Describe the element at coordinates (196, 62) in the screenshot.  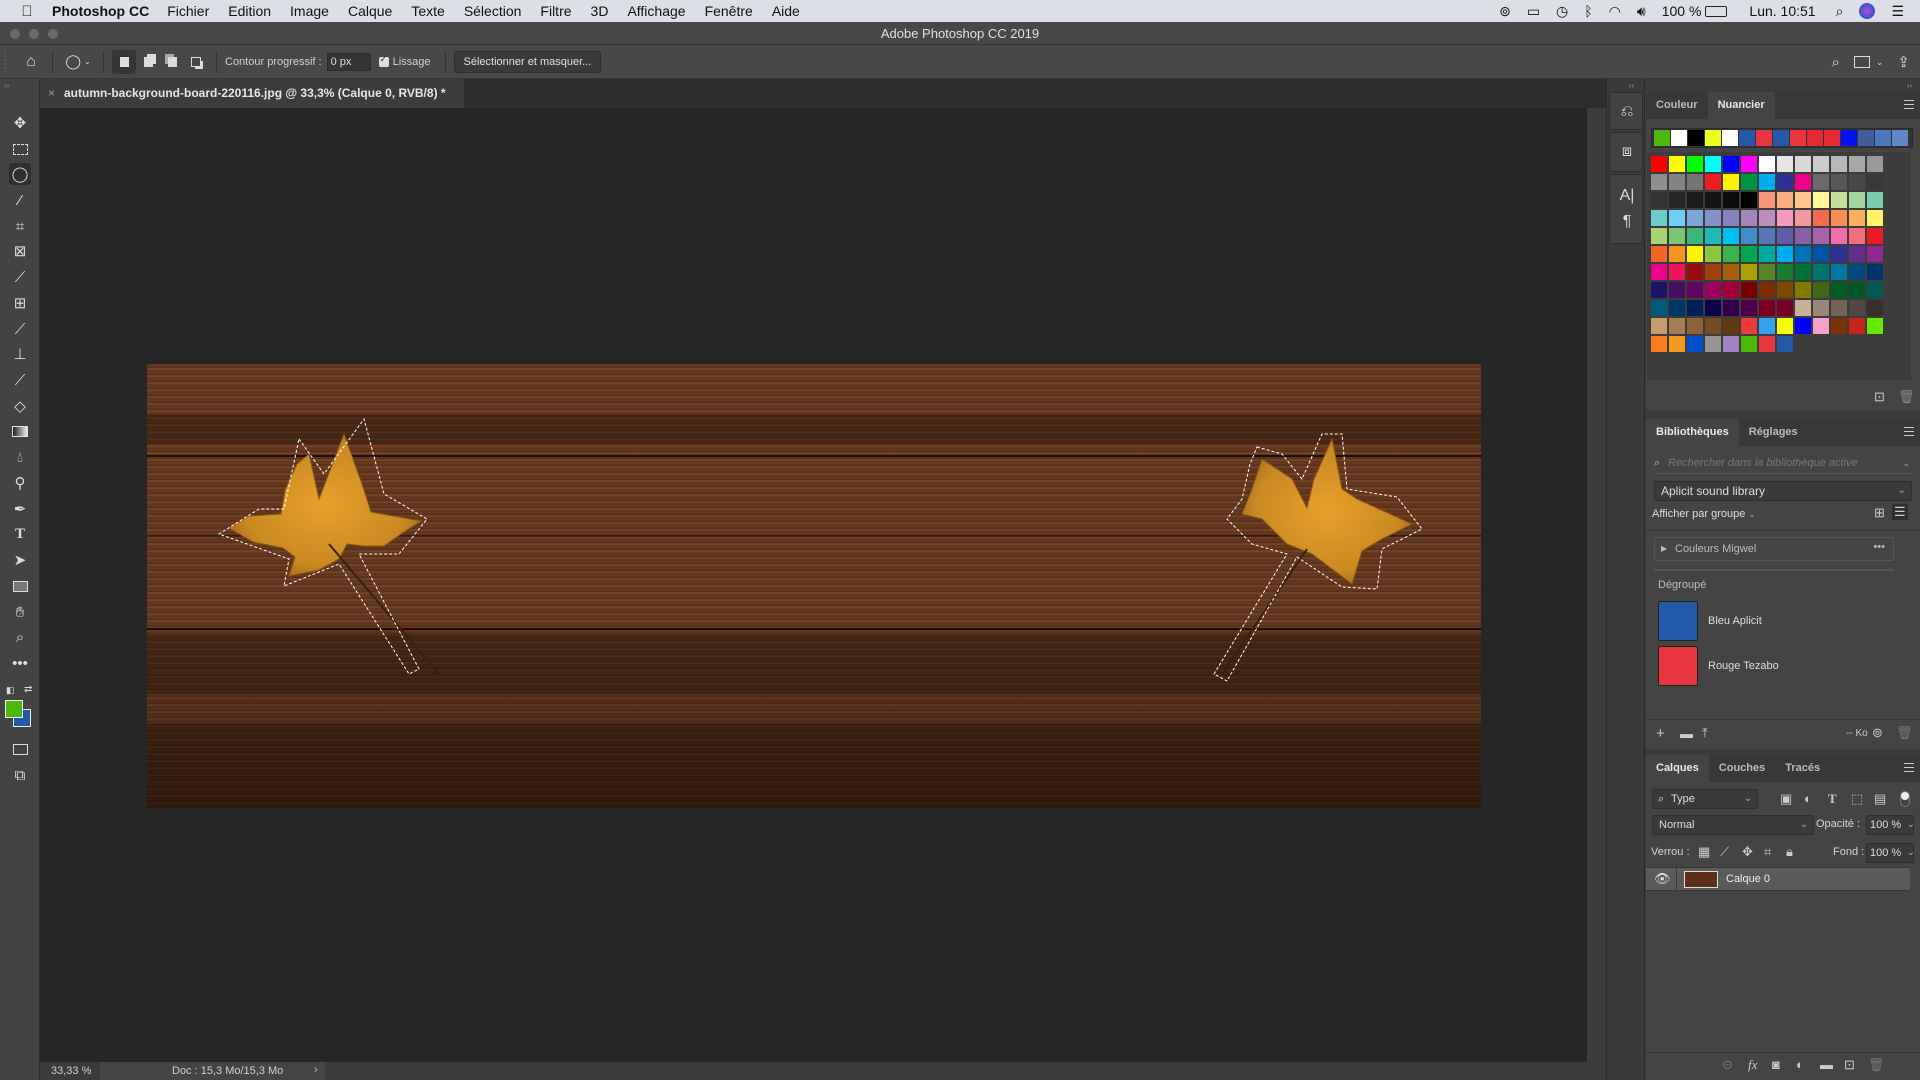
I see `intersect-selection-button` at that location.